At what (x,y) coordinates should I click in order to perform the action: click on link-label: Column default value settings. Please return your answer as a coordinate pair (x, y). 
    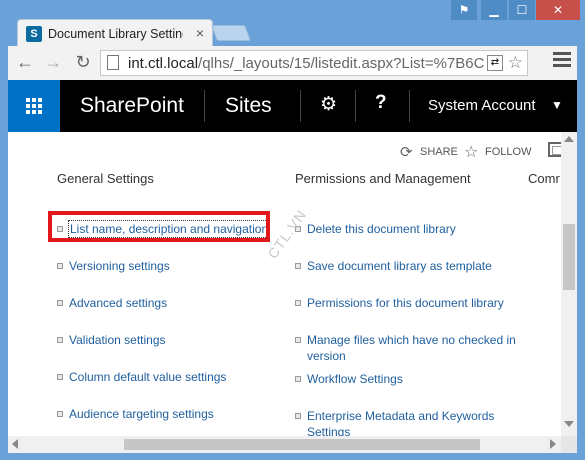
    Looking at the image, I should click on (147, 377).